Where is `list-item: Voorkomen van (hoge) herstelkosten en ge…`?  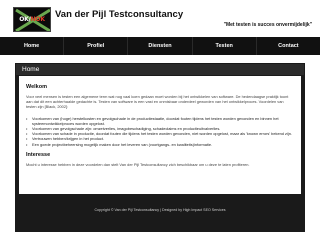
list-item: Voorkomen van (hoge) herstelkosten en ge… is located at coordinates (160, 121).